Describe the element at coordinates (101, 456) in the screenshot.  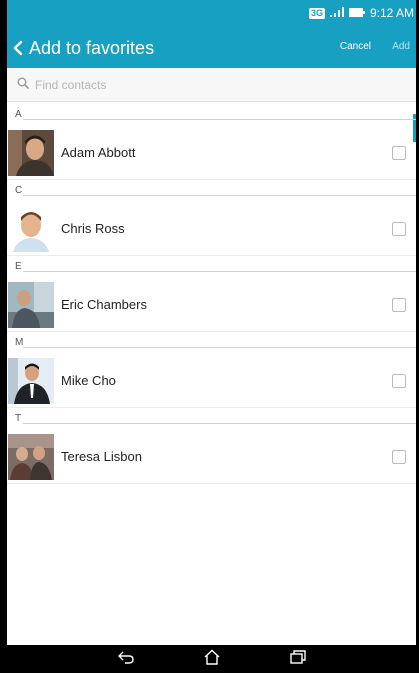
I see `contact-name: Teresa Lisbon` at that location.